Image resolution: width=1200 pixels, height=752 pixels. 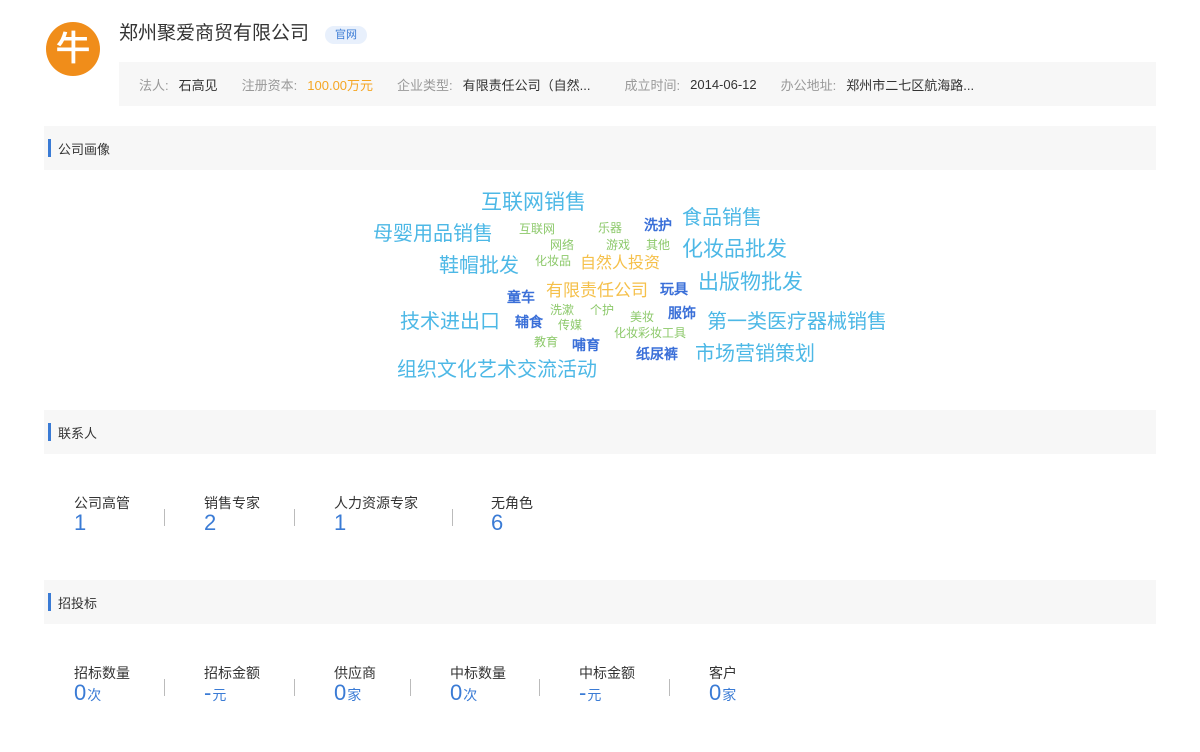 I want to click on legal-person-field: 法人: 石高见, so click(x=178, y=84).